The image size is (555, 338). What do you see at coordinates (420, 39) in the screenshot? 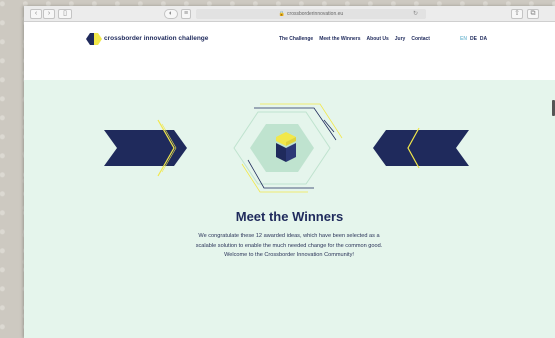
I see `nav-contact: Contact` at bounding box center [420, 39].